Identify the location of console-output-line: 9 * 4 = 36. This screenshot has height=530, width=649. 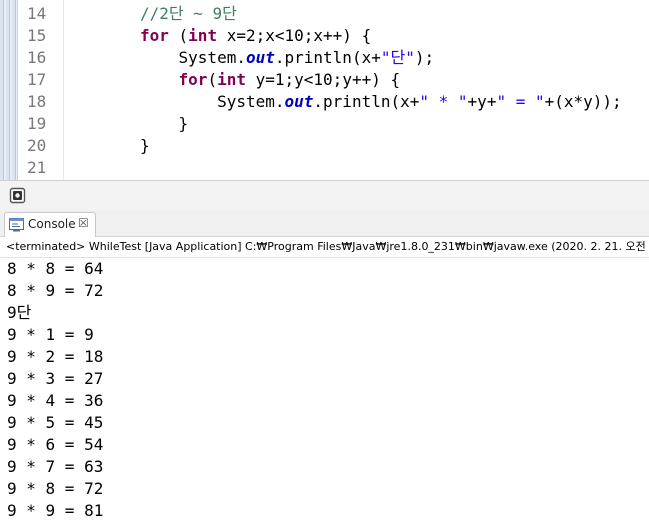
(55, 400).